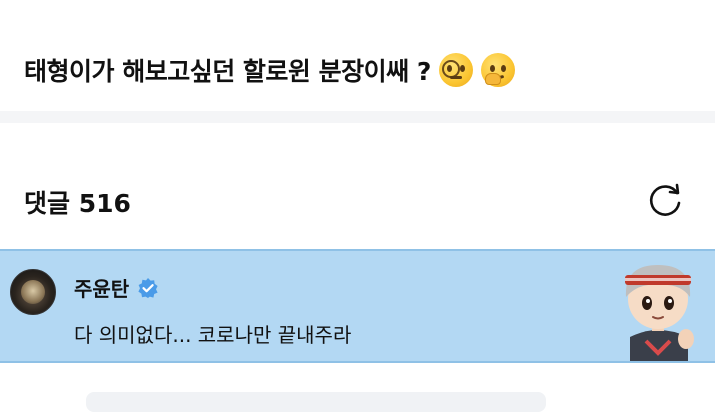  What do you see at coordinates (357, 117) in the screenshot?
I see `section-divider` at bounding box center [357, 117].